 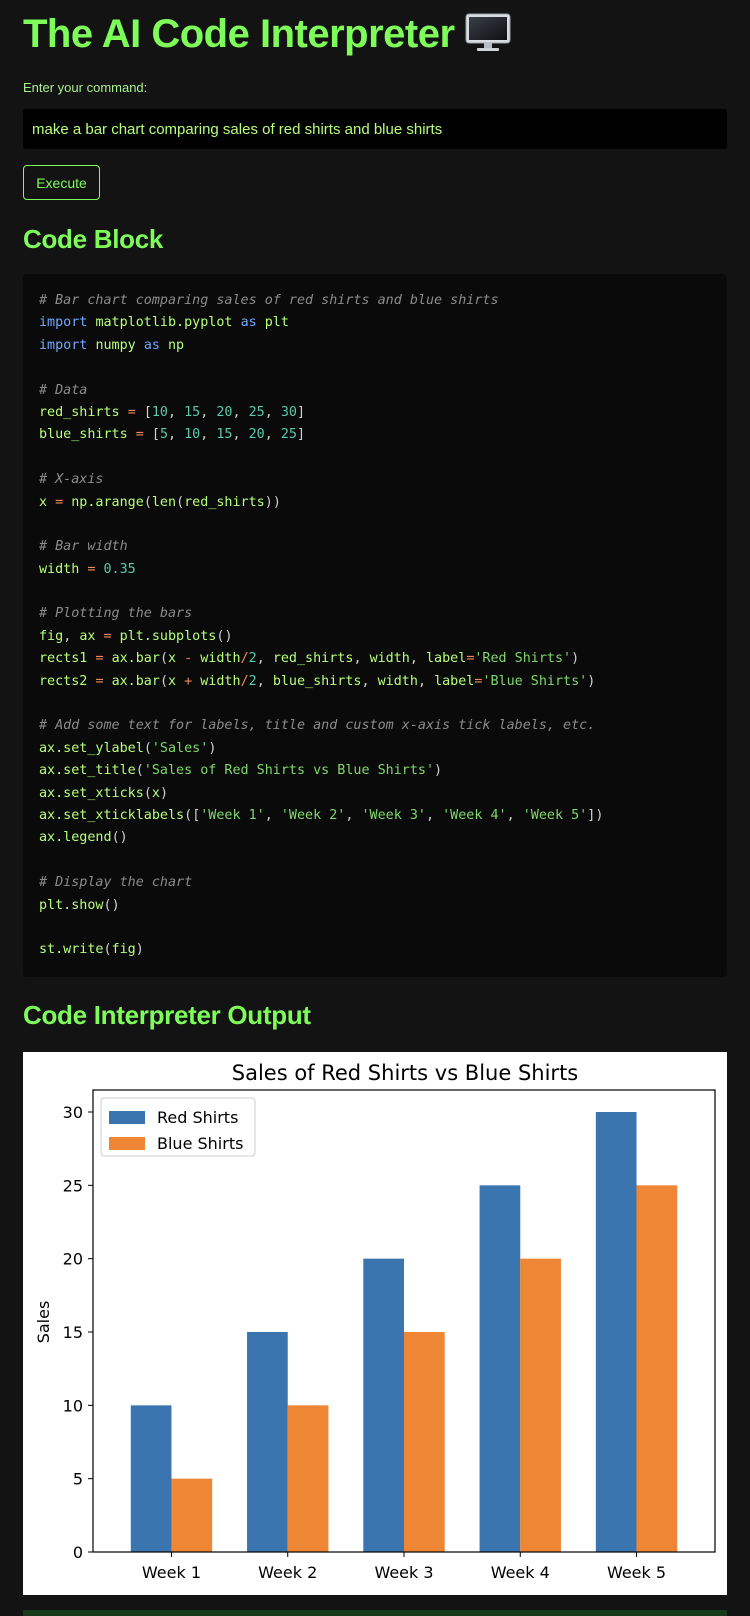 What do you see at coordinates (197, 1117) in the screenshot?
I see `legend-label: Red Shirts` at bounding box center [197, 1117].